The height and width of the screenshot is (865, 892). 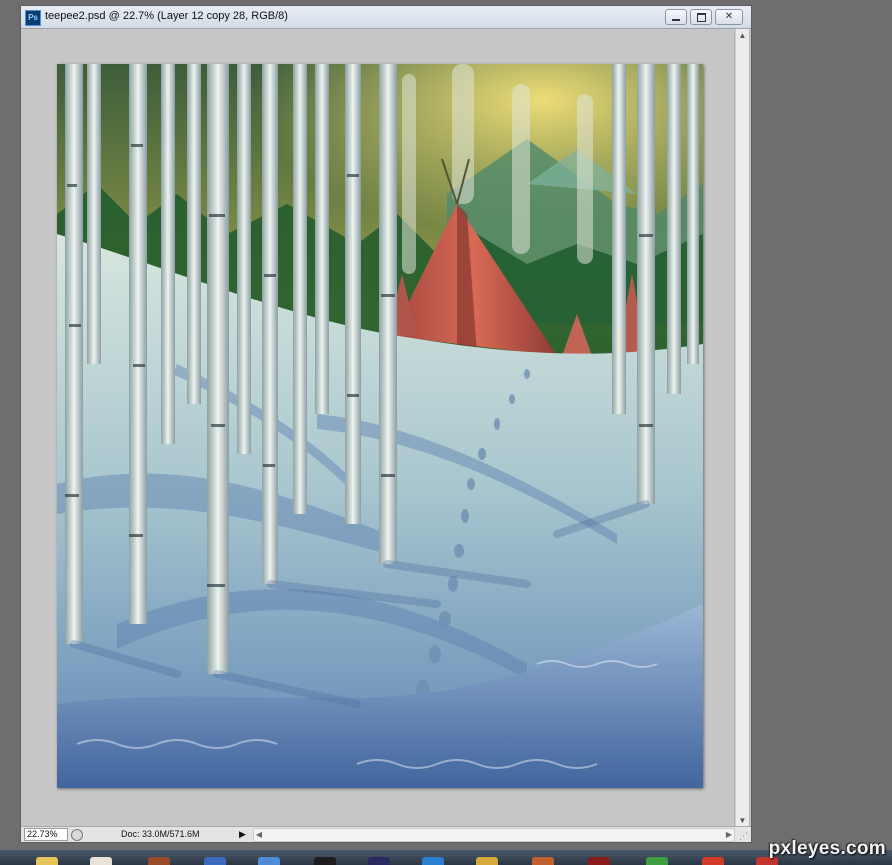 I want to click on maximize-button, so click(x=701, y=17).